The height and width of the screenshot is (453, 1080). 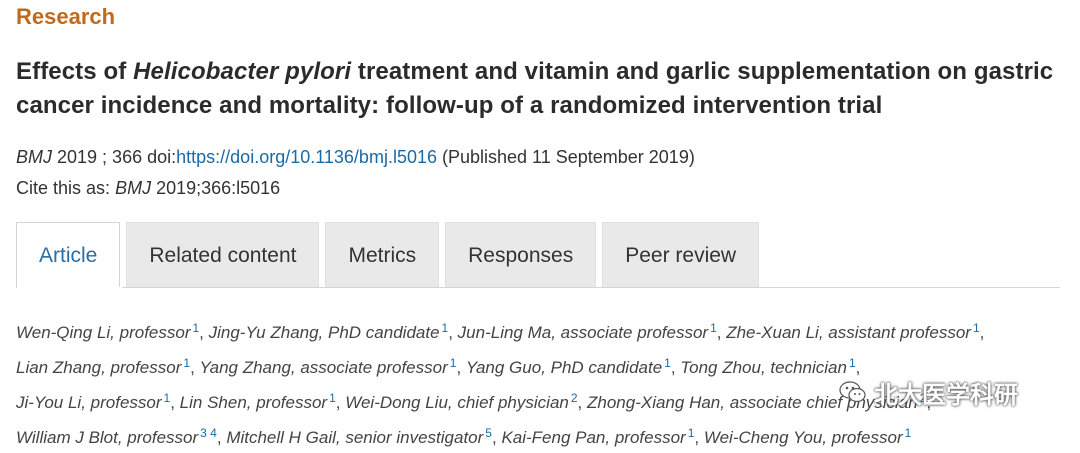 What do you see at coordinates (593, 437) in the screenshot?
I see `author-name: Kai-Feng Pan, professor` at bounding box center [593, 437].